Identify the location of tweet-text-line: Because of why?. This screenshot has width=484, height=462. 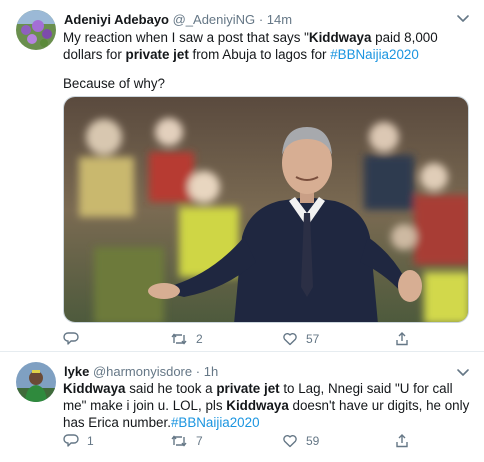
(114, 83).